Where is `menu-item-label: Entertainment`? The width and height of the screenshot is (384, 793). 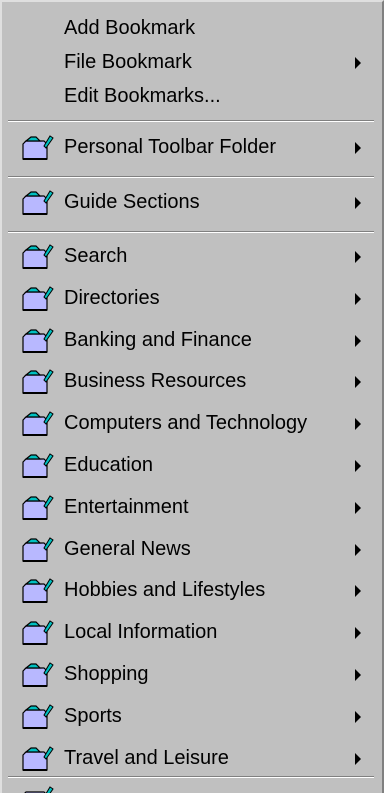
menu-item-label: Entertainment is located at coordinates (126, 507).